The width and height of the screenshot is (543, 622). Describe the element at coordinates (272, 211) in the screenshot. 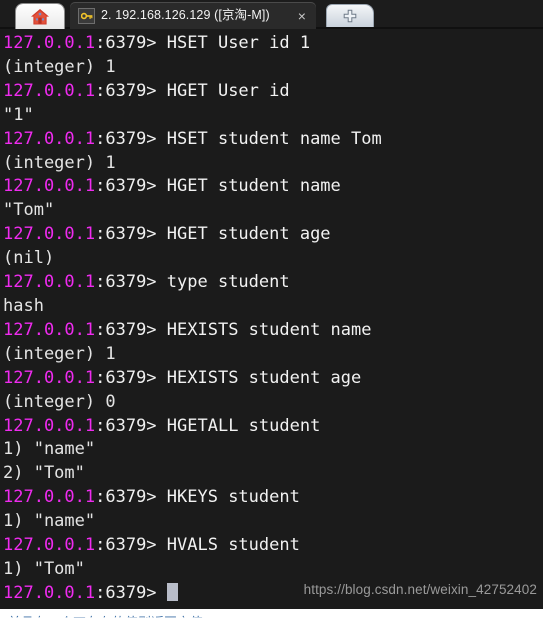

I see `terminal-output-line: "Tom"` at that location.